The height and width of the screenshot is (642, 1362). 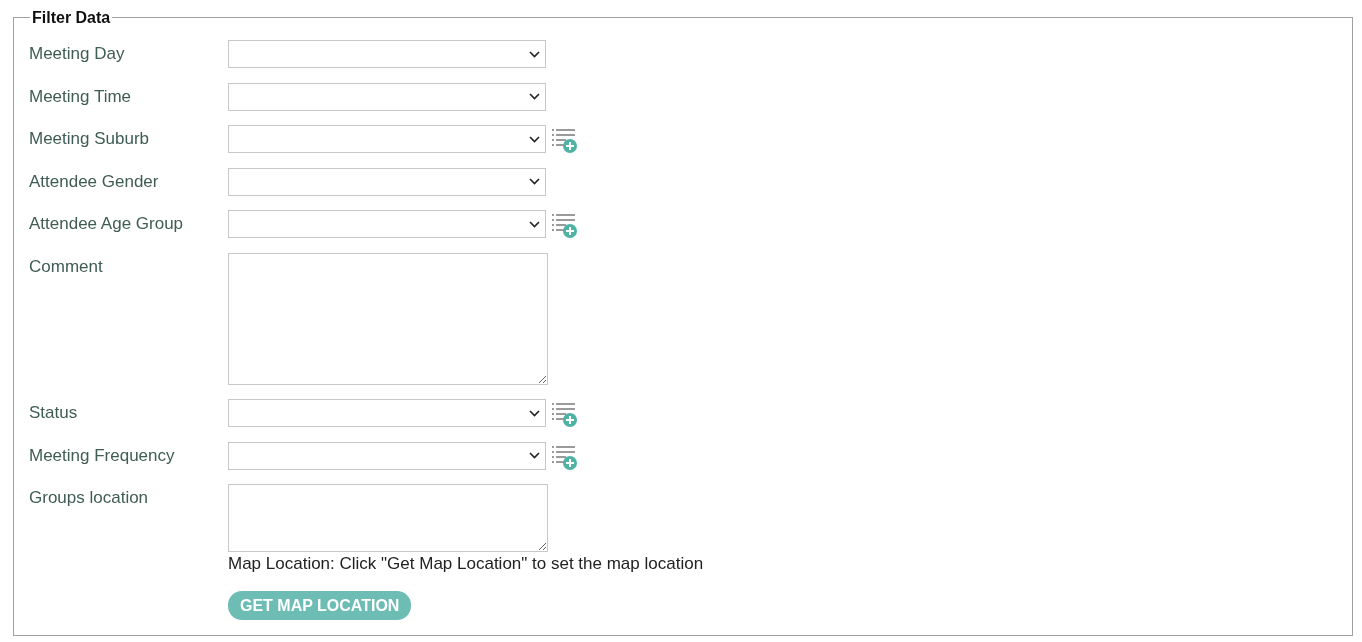 I want to click on field-label: Status, so click(x=53, y=412).